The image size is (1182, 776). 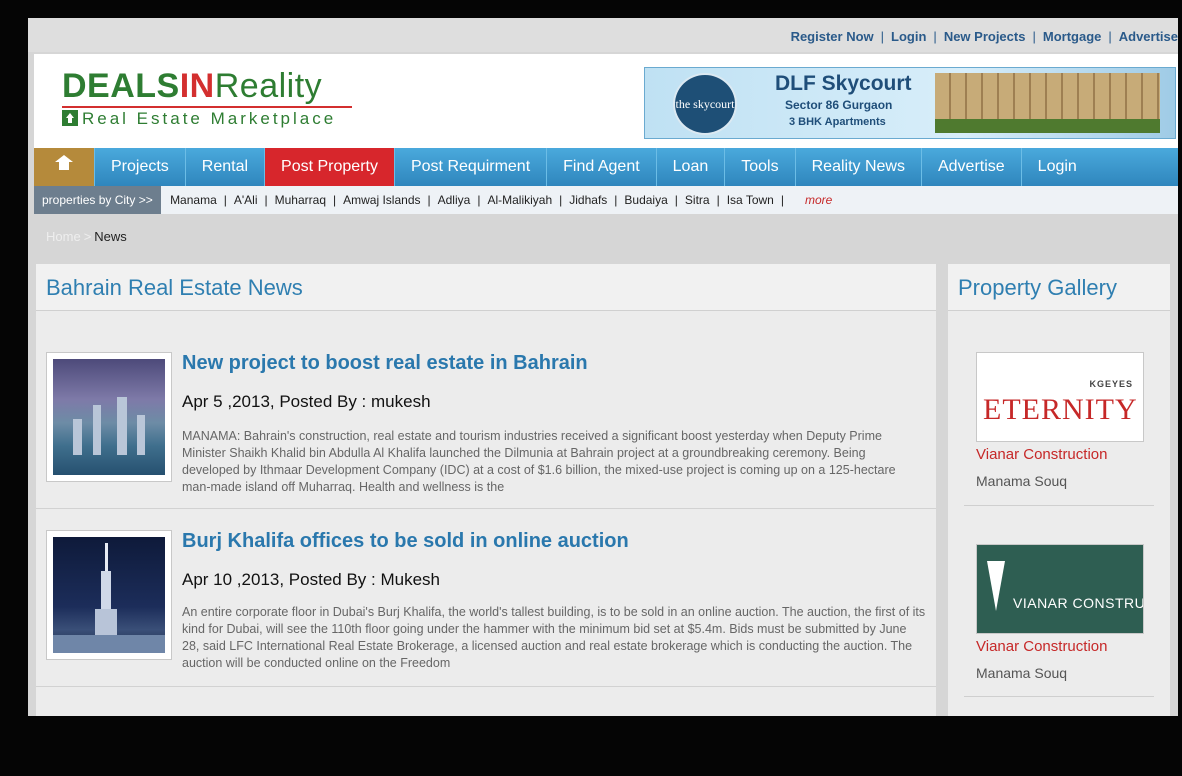 I want to click on banner-subtitle-location: Sector 86 Gurgaon, so click(x=839, y=105).